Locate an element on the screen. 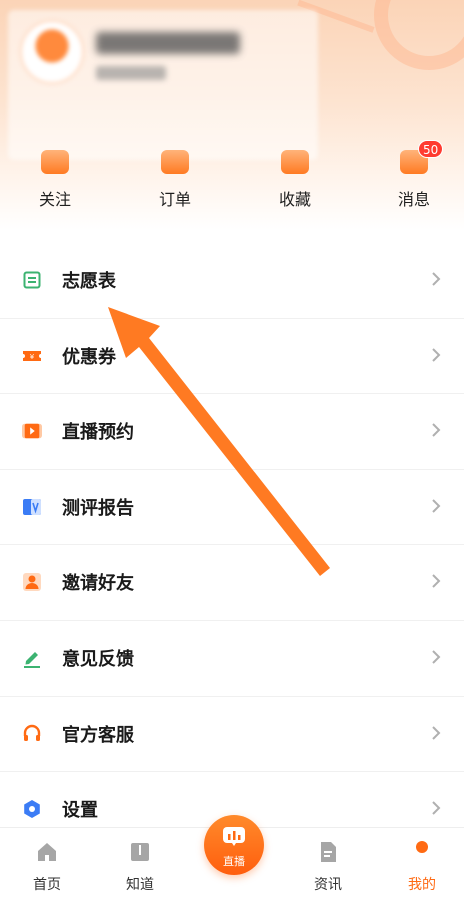 The height and width of the screenshot is (897, 464). customer-service-icon is located at coordinates (32, 734).